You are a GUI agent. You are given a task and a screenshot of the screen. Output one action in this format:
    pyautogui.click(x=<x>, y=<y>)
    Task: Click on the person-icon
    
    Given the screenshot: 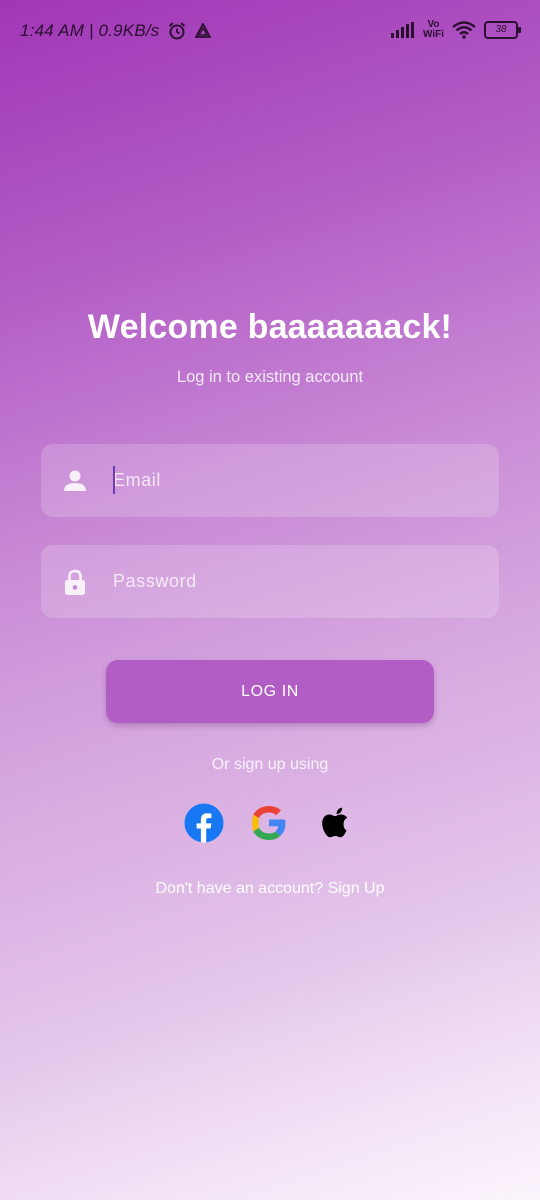 What is the action you would take?
    pyautogui.click(x=75, y=480)
    